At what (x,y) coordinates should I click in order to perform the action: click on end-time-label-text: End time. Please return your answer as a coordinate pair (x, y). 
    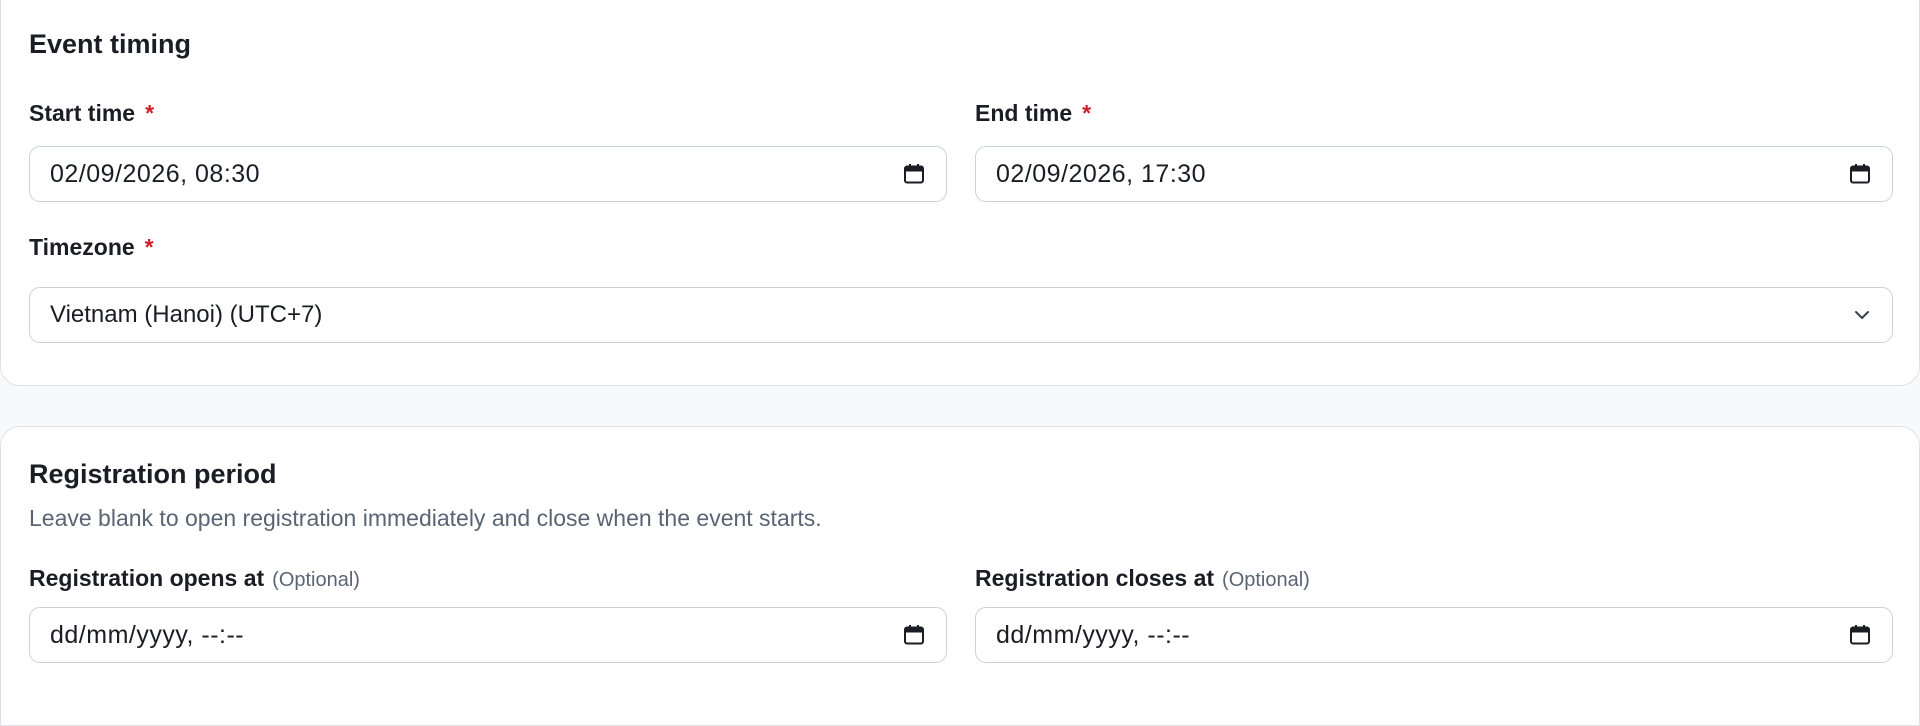
    Looking at the image, I should click on (1024, 113).